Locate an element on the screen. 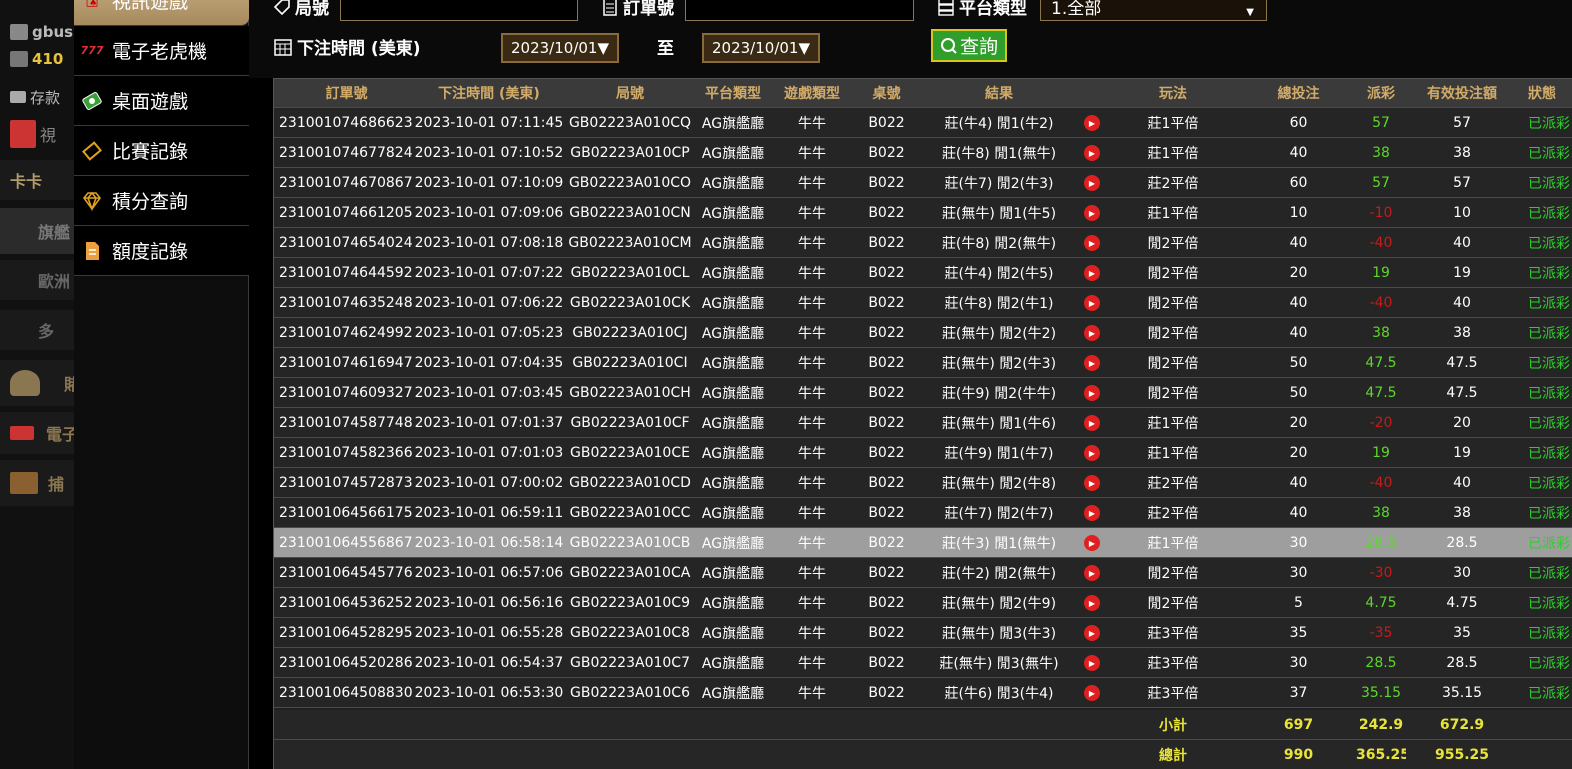 The image size is (1572, 769). bg-item-slots: 電子 is located at coordinates (37, 433).